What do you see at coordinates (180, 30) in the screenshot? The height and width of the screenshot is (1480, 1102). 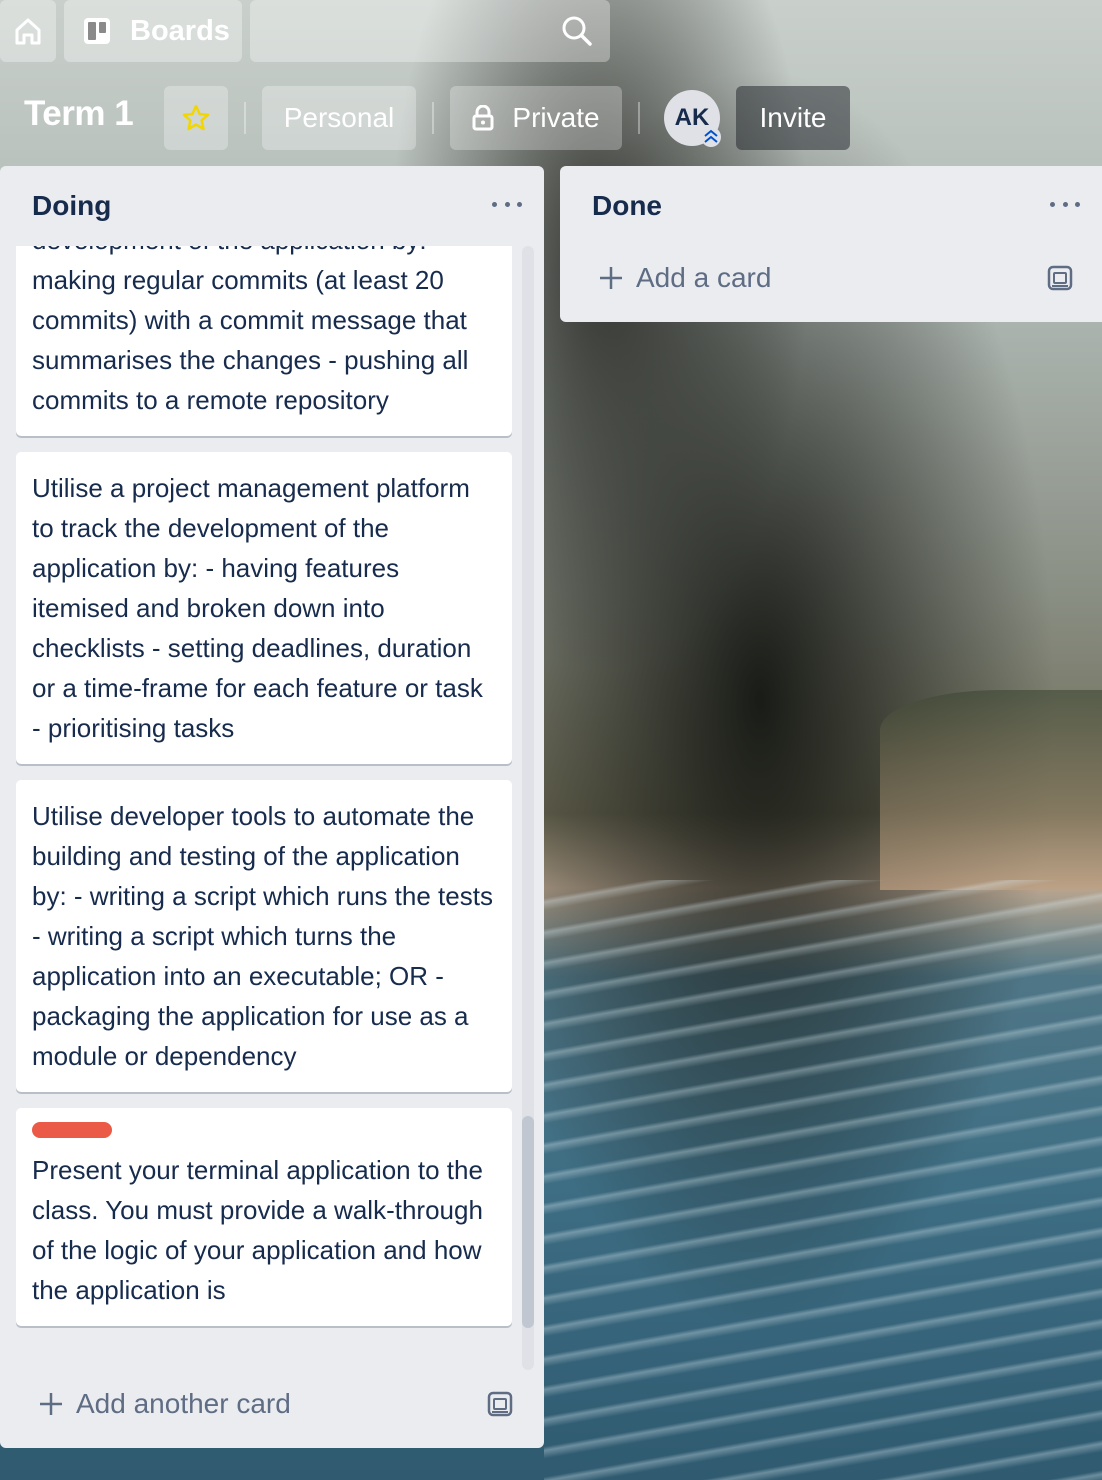 I see `boards-label: Boards` at bounding box center [180, 30].